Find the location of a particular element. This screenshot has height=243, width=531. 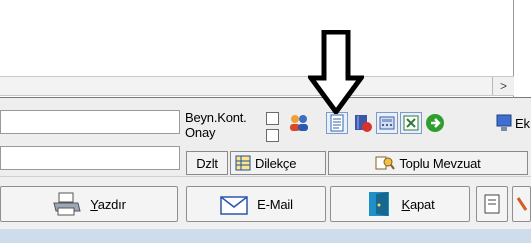

dilekce-button: Dilekçe is located at coordinates (278, 163).